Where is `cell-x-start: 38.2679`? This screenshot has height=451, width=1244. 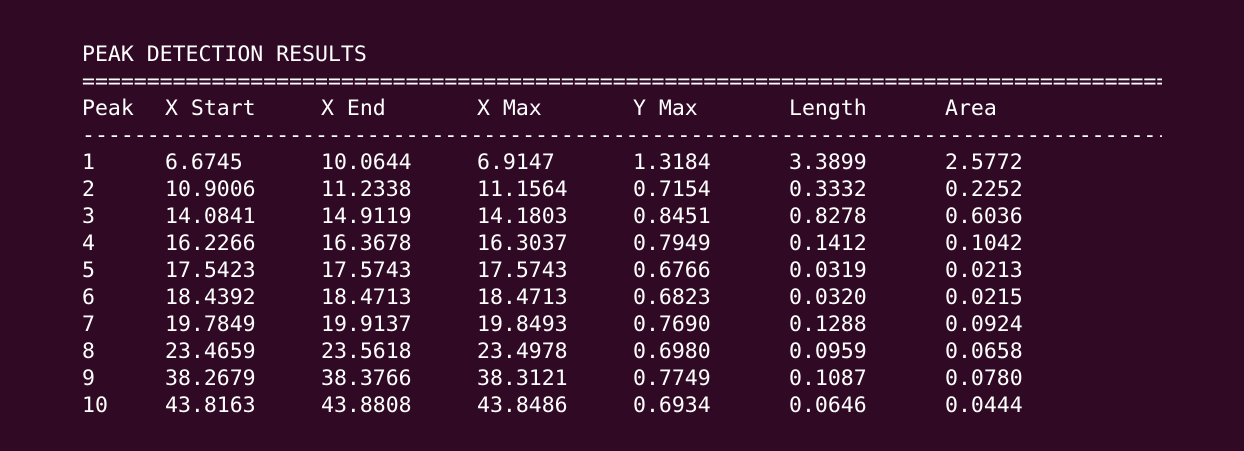 cell-x-start: 38.2679 is located at coordinates (210, 378).